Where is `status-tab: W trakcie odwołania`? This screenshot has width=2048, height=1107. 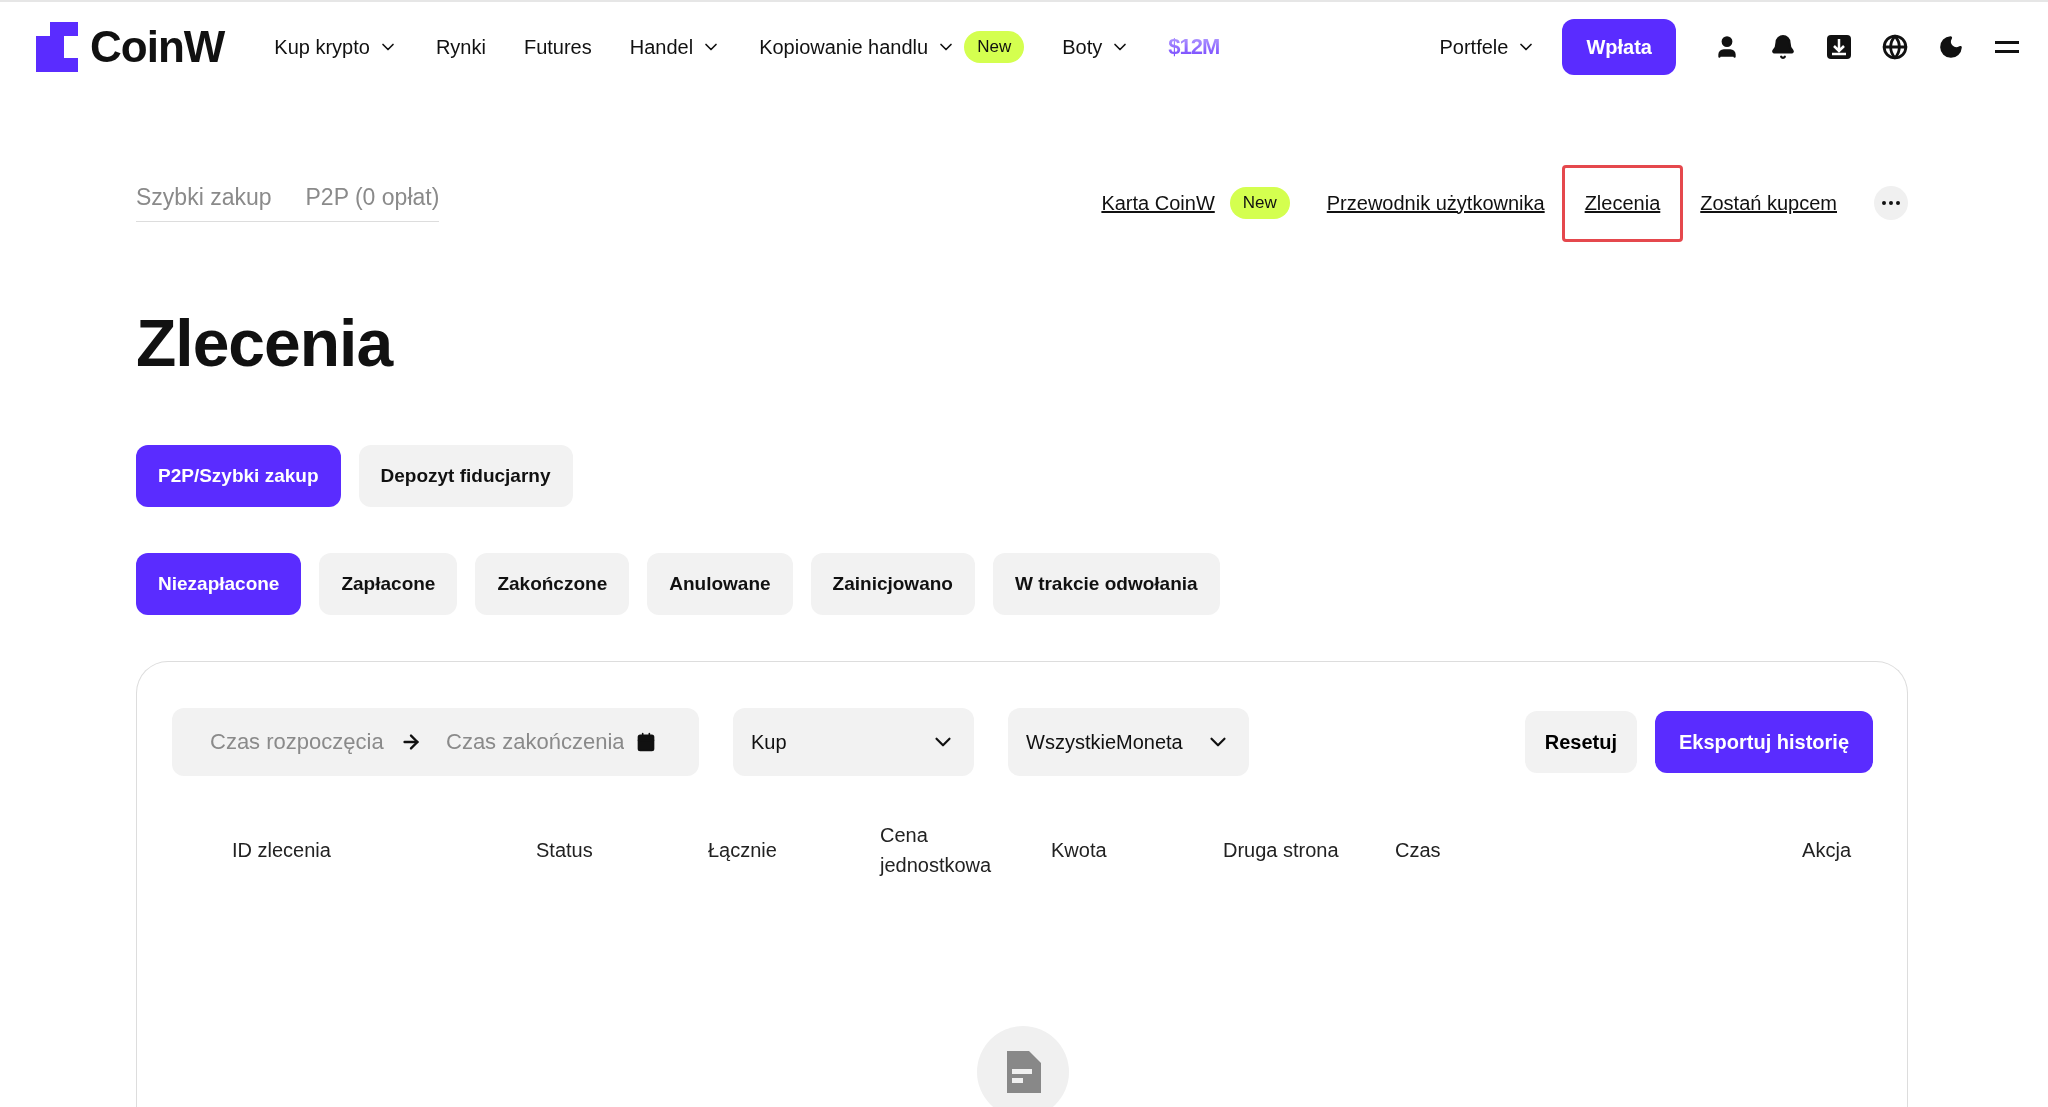
status-tab: W trakcie odwołania is located at coordinates (1106, 584).